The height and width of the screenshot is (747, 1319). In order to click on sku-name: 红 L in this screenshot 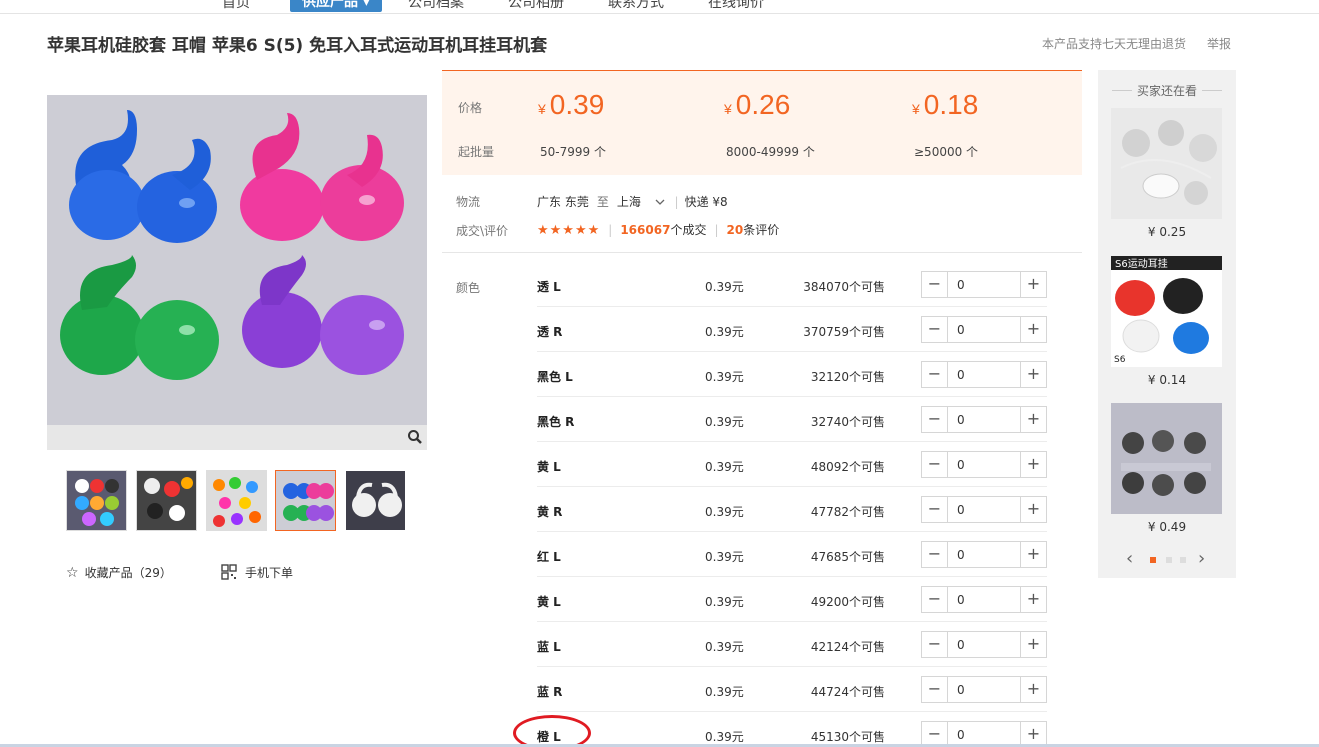, I will do `click(549, 557)`.